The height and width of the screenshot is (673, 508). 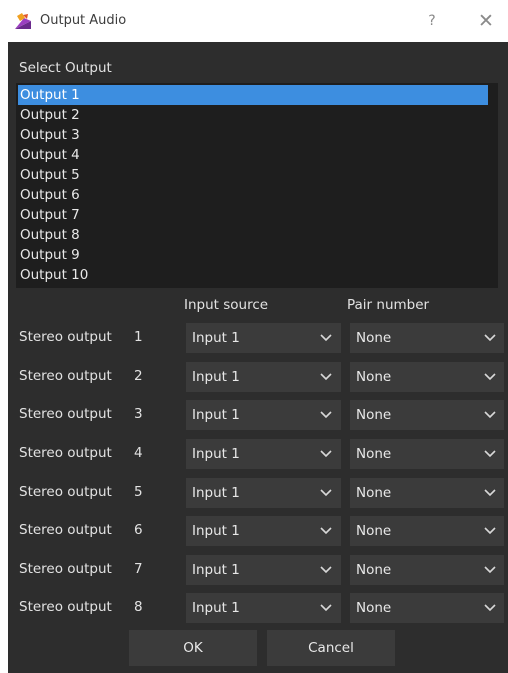 I want to click on stereo-output-number: 8, so click(x=138, y=607).